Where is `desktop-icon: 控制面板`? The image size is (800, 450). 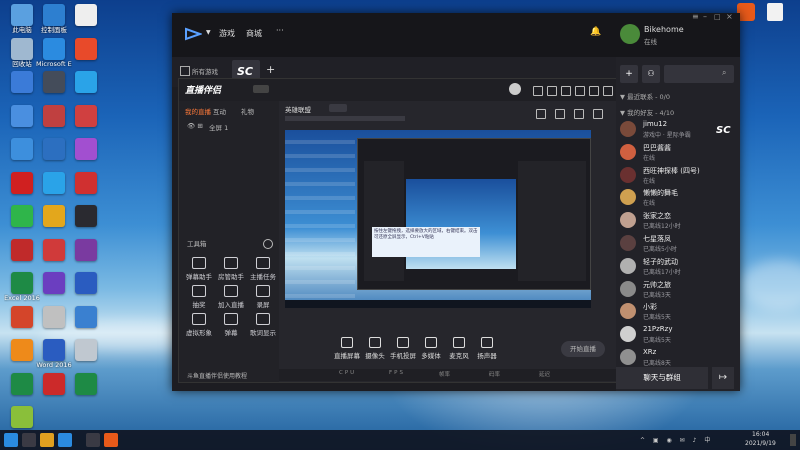
desktop-icon: 控制面板 is located at coordinates (54, 19).